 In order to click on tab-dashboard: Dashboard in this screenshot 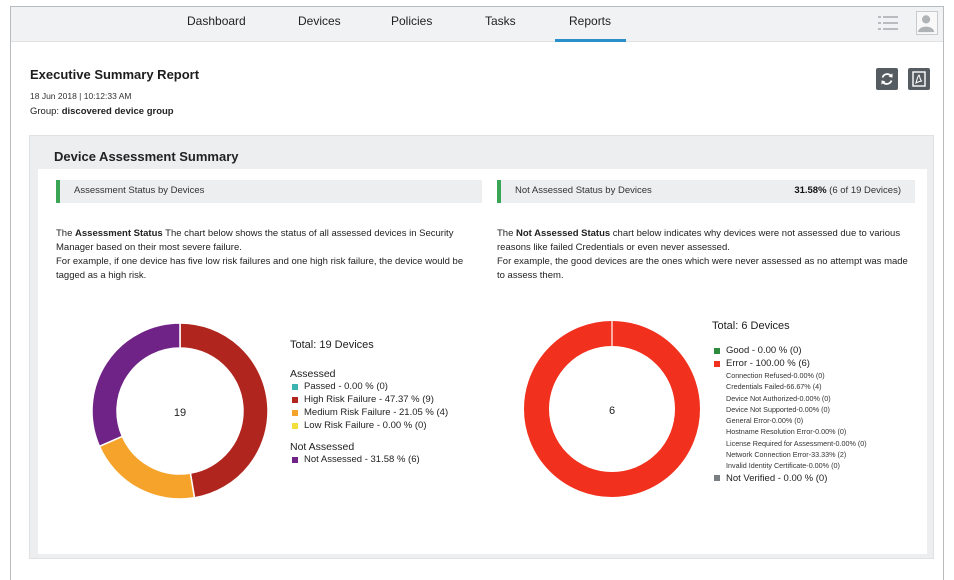, I will do `click(216, 21)`.